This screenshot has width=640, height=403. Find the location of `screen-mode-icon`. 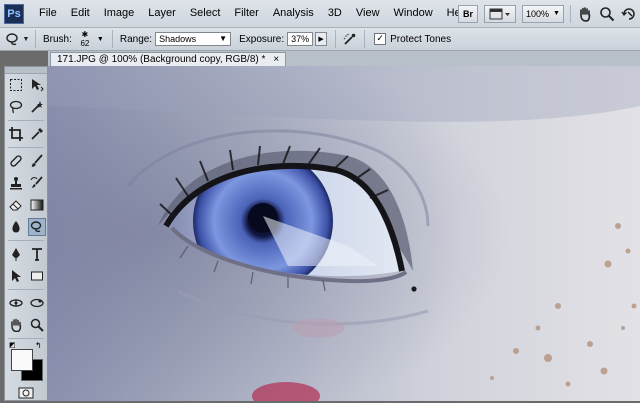

screen-mode-icon is located at coordinates (499, 13).